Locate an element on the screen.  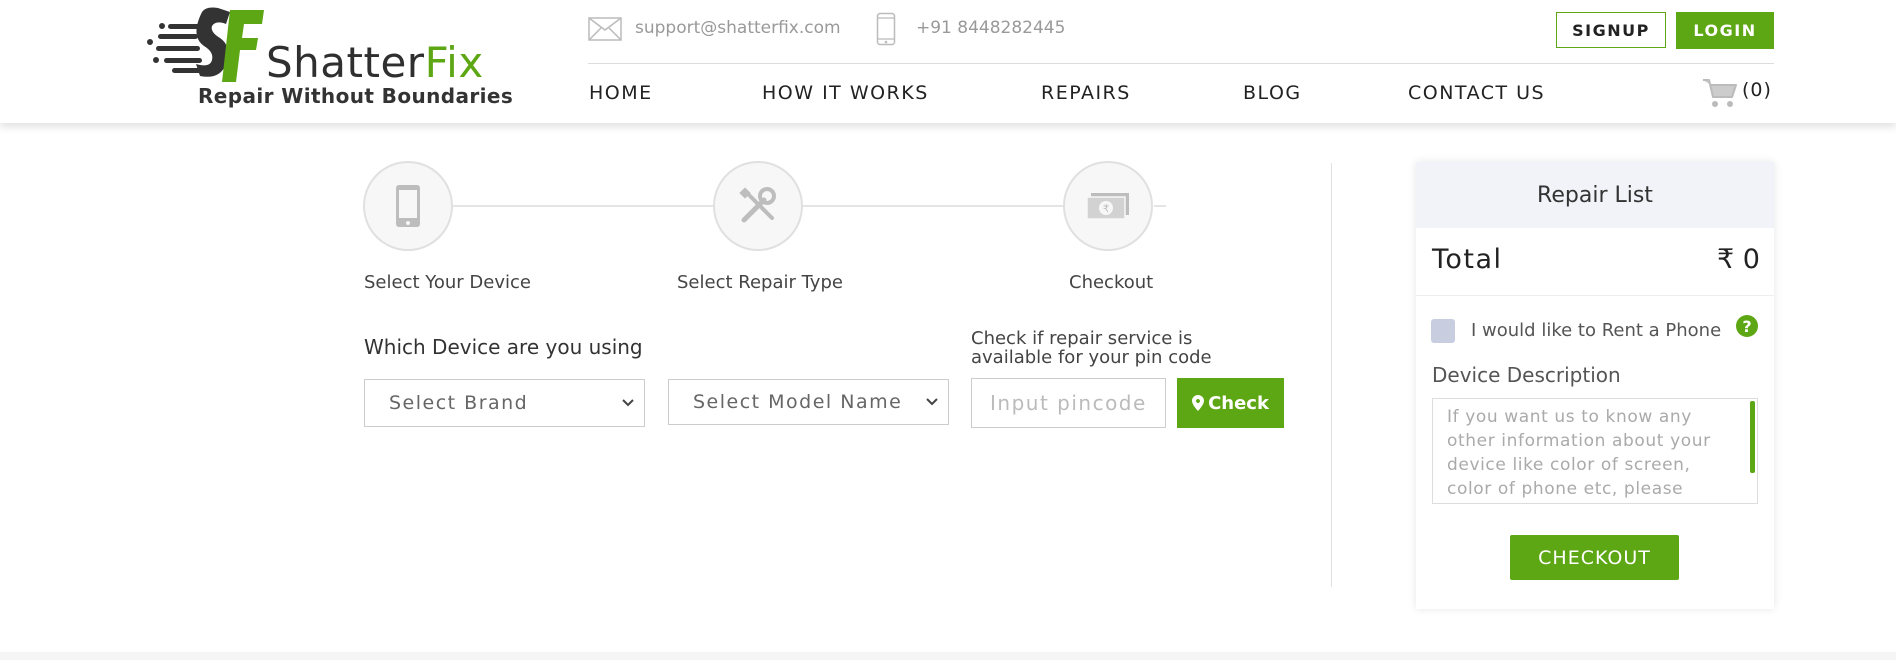
rupee-cash-icon: ₹ is located at coordinates (1107, 206).